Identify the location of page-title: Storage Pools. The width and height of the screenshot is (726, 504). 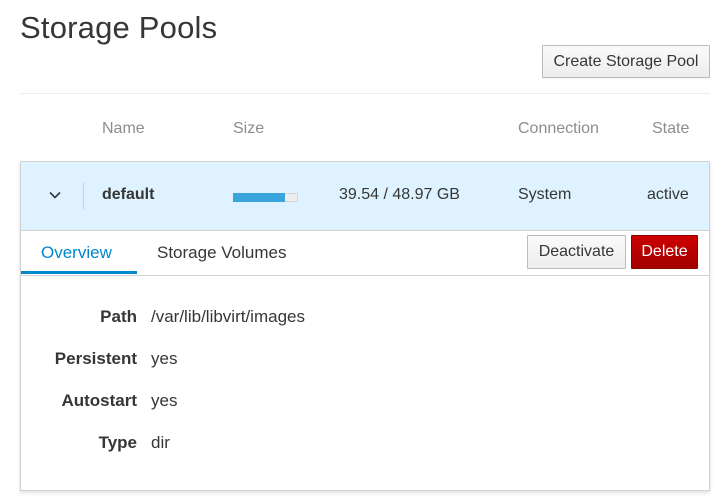
(119, 27).